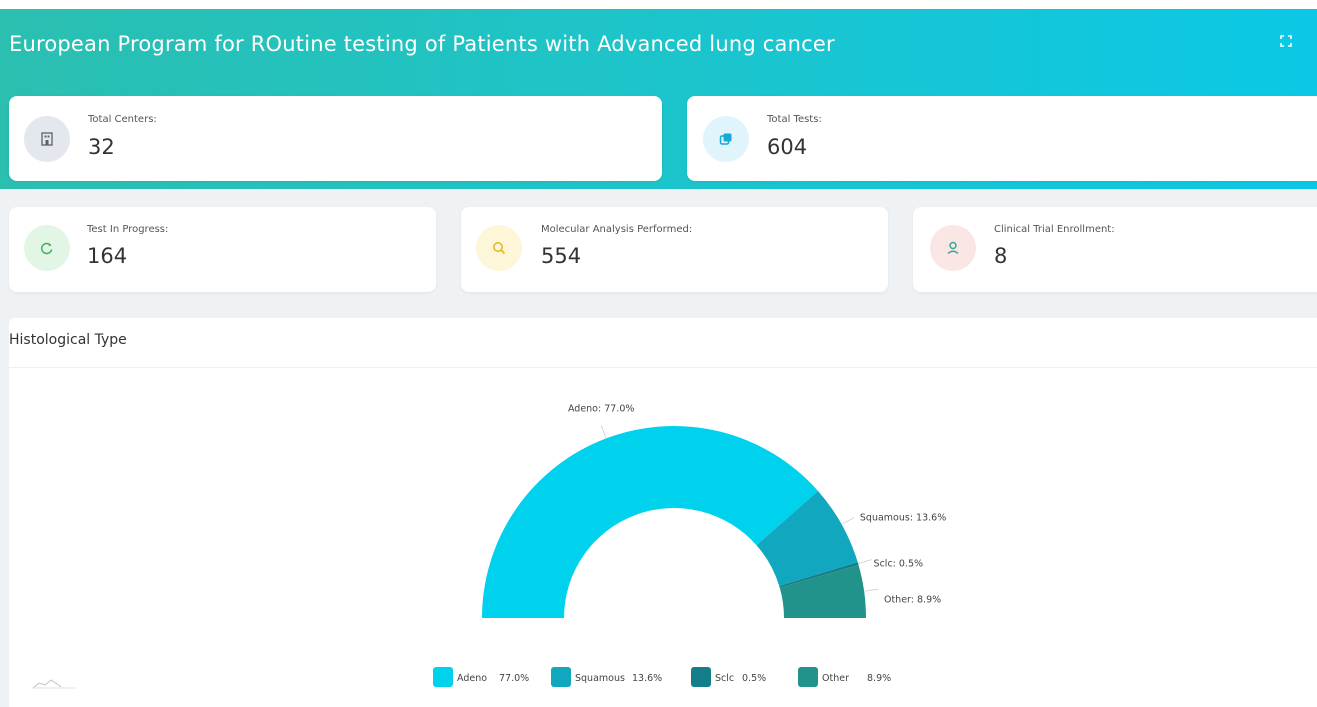  I want to click on tests-in-progress-value: 164, so click(107, 256).